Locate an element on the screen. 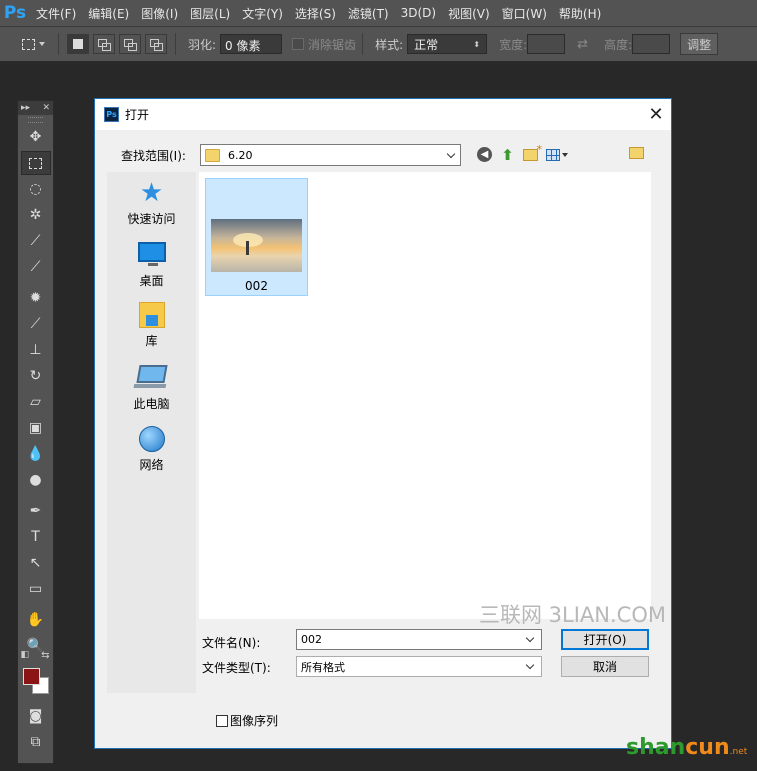 The image size is (757, 771). menu-view: 视图(V) is located at coordinates (469, 13).